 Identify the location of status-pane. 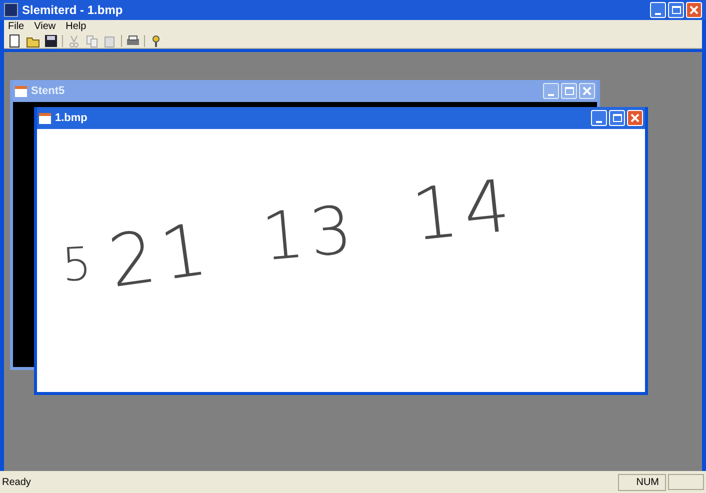
(686, 482).